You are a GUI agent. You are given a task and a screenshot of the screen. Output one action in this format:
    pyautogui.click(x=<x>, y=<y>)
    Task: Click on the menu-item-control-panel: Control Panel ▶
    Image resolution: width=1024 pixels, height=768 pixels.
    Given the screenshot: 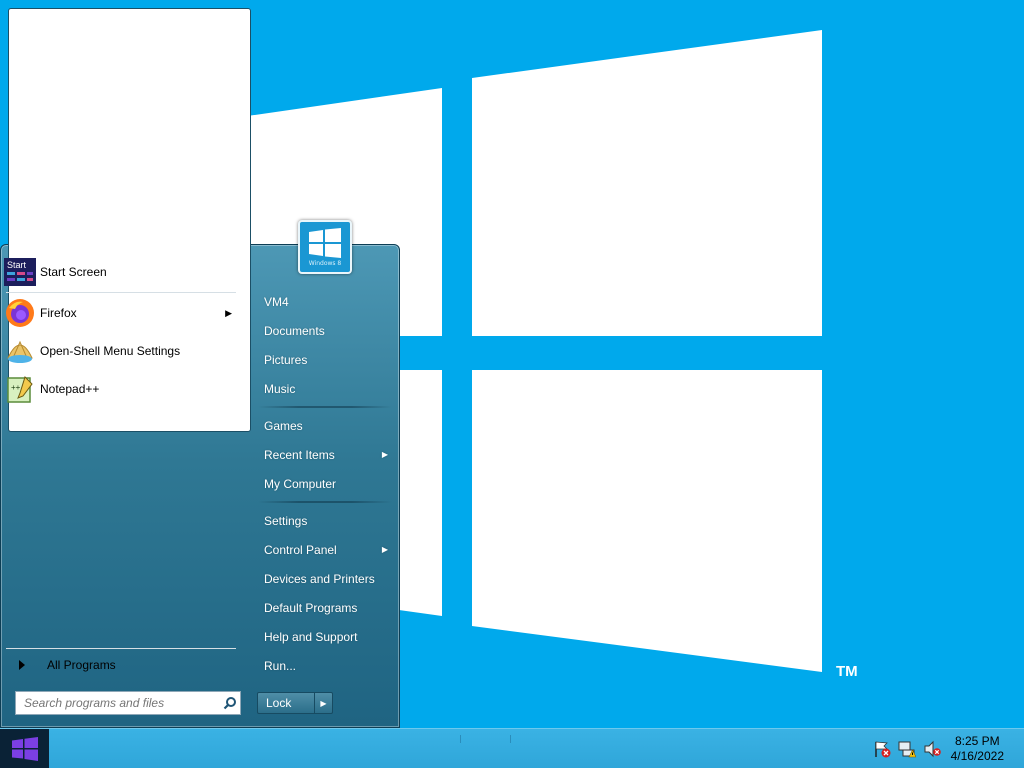 What is the action you would take?
    pyautogui.click(x=325, y=549)
    